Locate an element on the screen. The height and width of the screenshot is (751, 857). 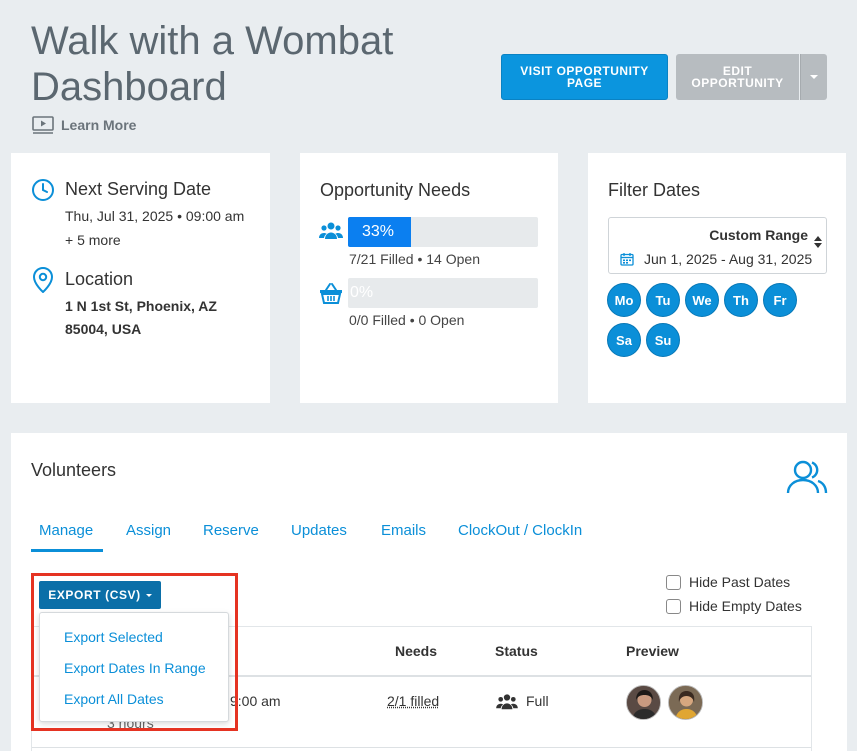
edit-opportunity-button: EDIT OPPORTUNITY is located at coordinates (737, 77).